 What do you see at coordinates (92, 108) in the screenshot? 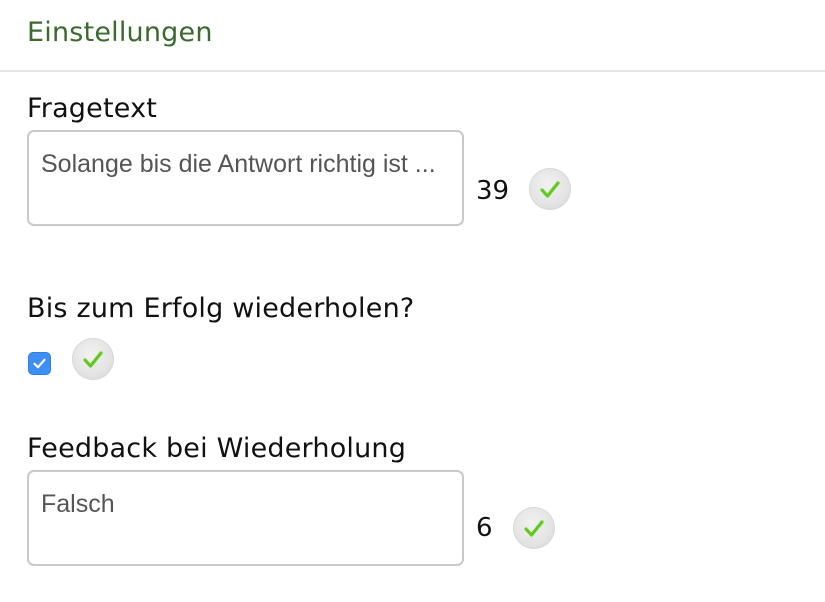
I see `fragetext-label: Fragetext` at bounding box center [92, 108].